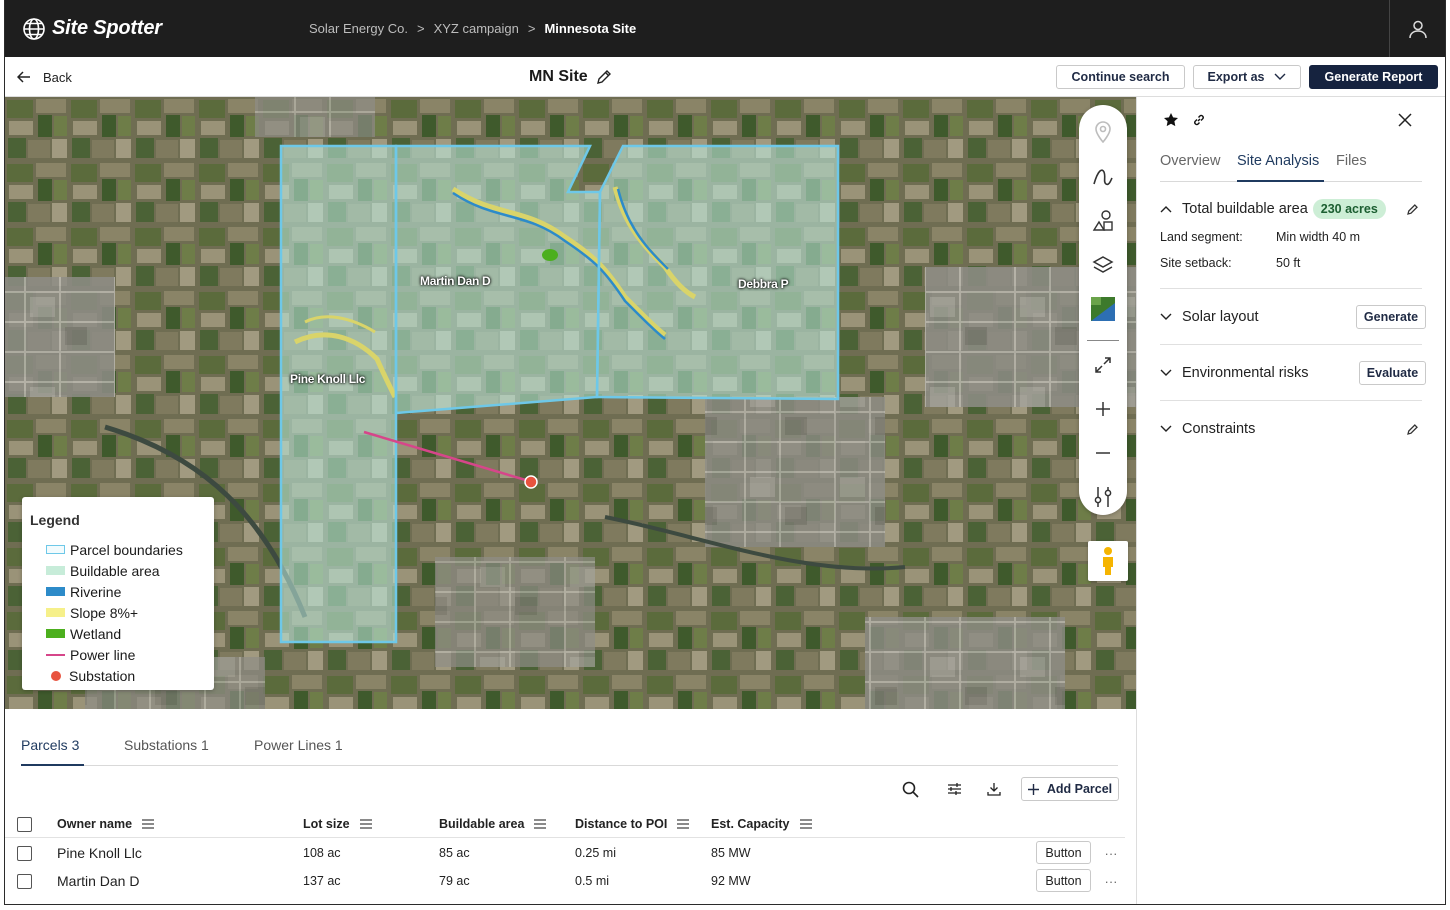  What do you see at coordinates (1351, 162) in the screenshot?
I see `tab-files: Files` at bounding box center [1351, 162].